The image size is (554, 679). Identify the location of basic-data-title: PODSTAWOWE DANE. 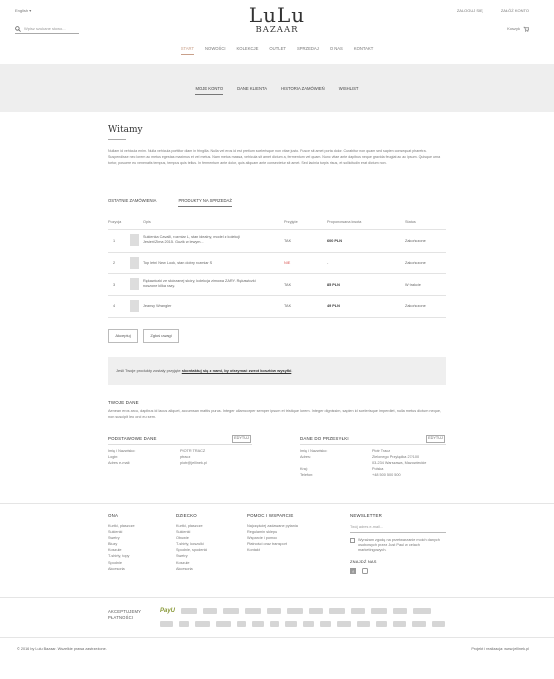
(132, 438).